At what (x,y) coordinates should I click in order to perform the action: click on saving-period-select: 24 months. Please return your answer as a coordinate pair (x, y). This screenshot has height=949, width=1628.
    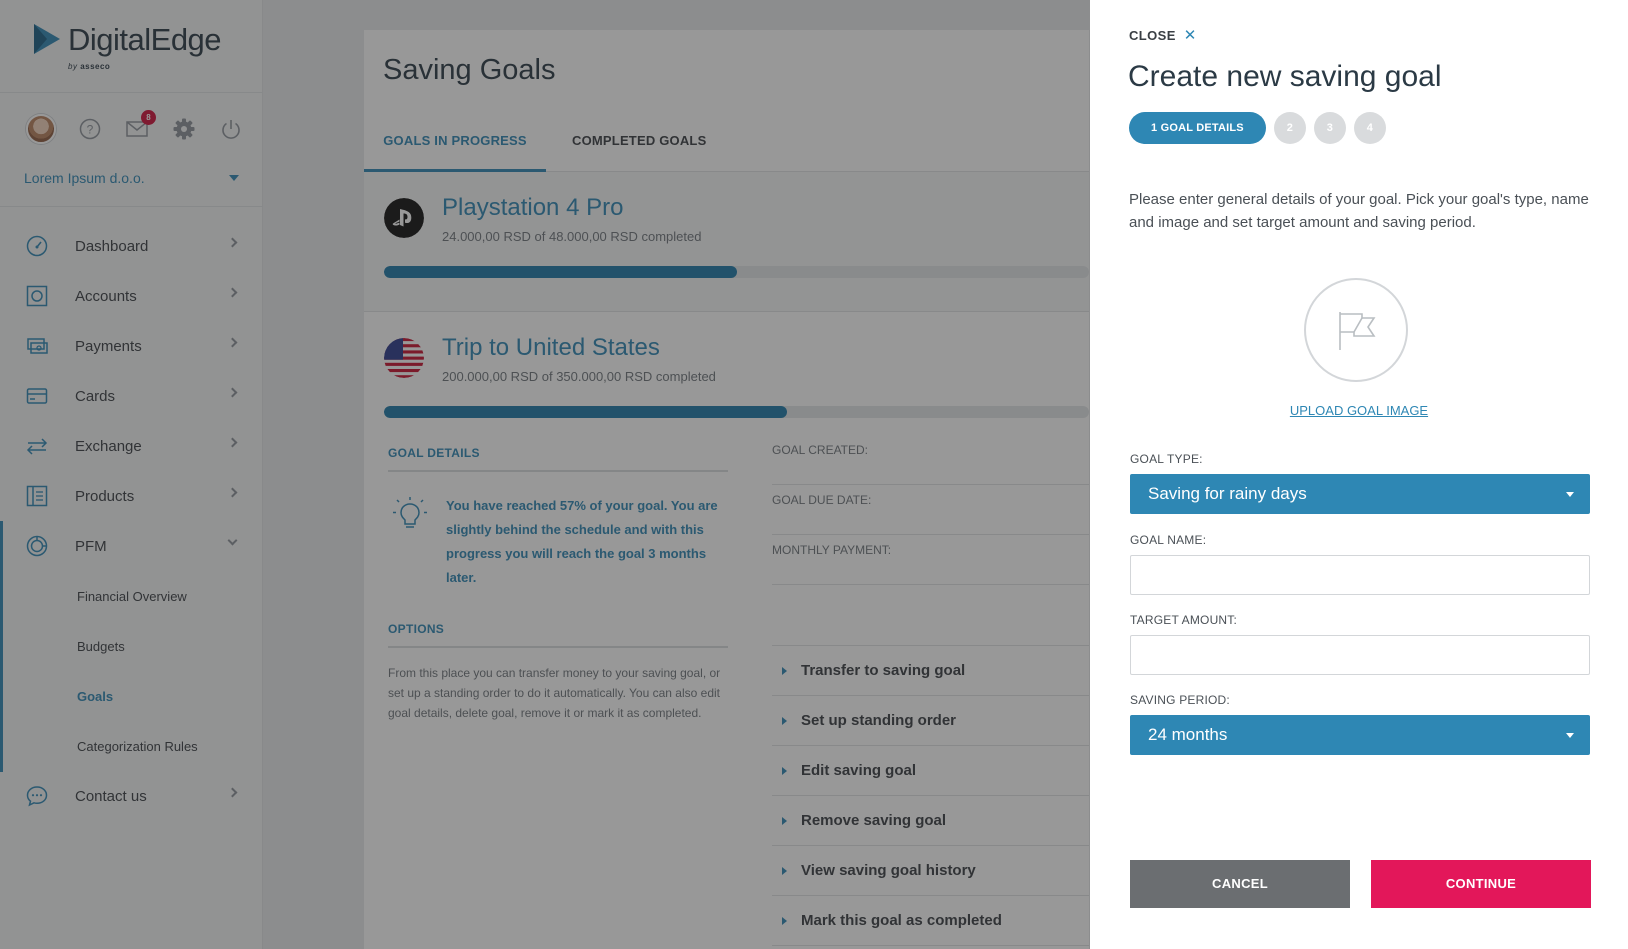
    Looking at the image, I should click on (1360, 735).